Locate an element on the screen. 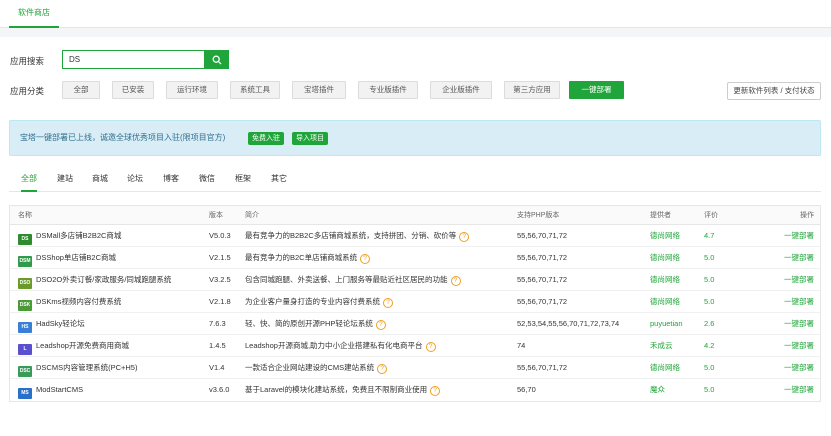 The height and width of the screenshot is (436, 831). app-desc-cell: 轻、快、简的原创开源PHP轻论坛系统? is located at coordinates (380, 324).